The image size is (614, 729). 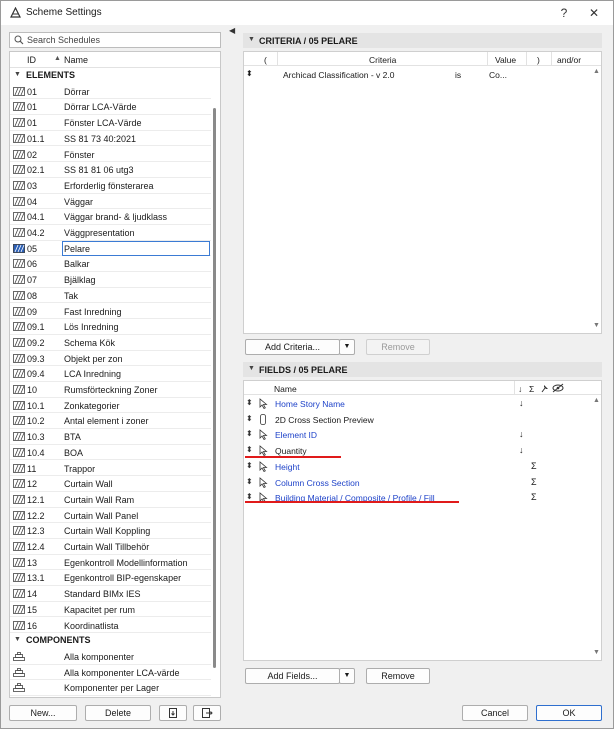 What do you see at coordinates (110, 107) in the screenshot?
I see `list-item: 01 Dörrar LCA-Värde` at bounding box center [110, 107].